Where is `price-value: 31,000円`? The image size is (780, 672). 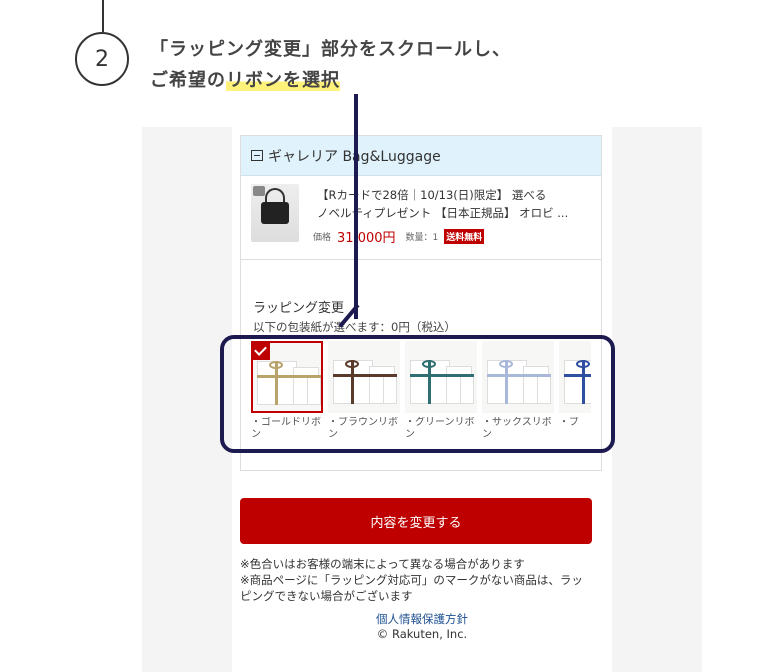
price-value: 31,000円 is located at coordinates (366, 238).